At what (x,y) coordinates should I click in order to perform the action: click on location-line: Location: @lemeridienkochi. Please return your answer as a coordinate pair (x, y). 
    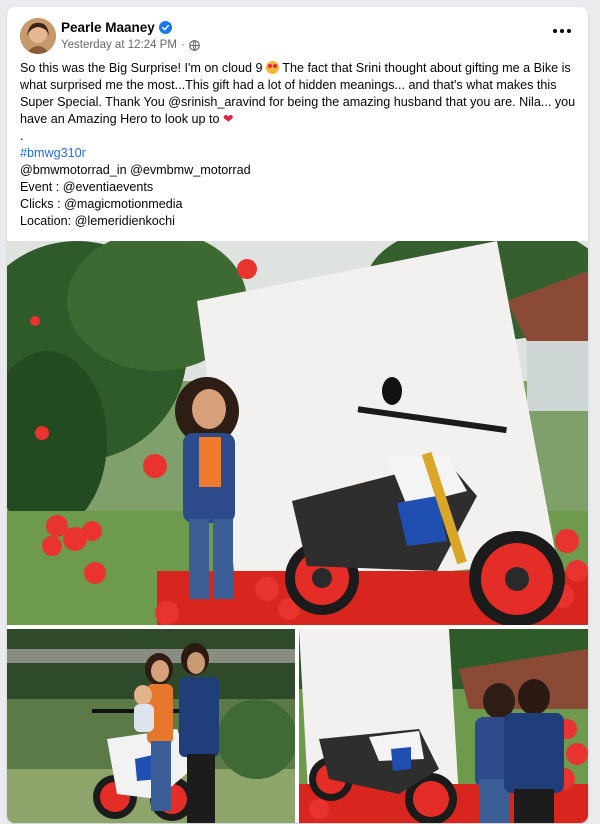
    Looking at the image, I should click on (299, 221).